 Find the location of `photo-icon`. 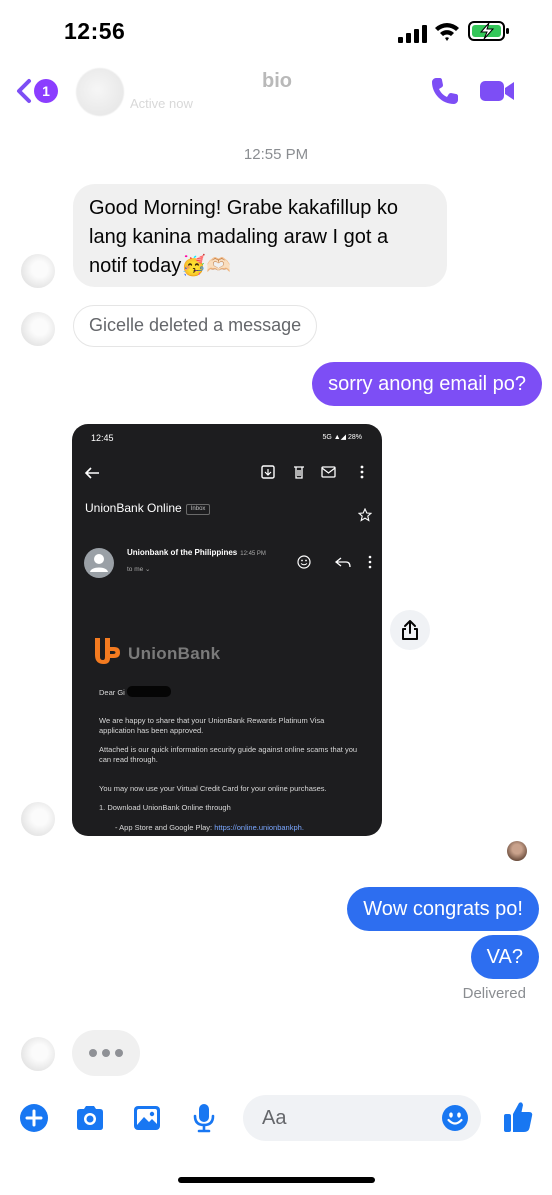

photo-icon is located at coordinates (147, 1118).